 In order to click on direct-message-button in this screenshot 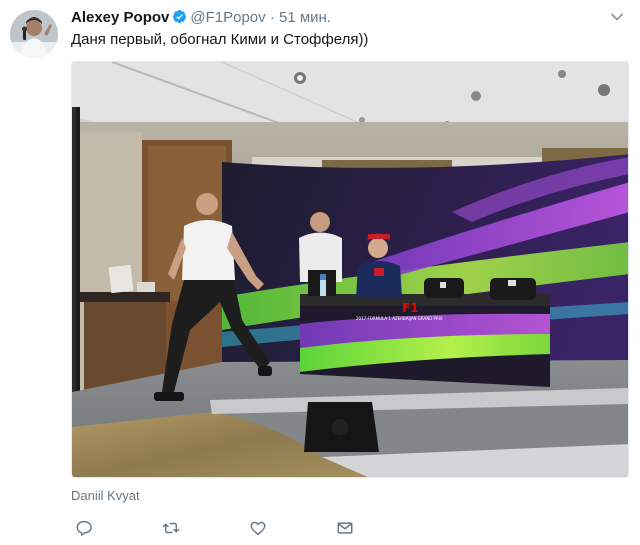, I will do `click(345, 528)`.